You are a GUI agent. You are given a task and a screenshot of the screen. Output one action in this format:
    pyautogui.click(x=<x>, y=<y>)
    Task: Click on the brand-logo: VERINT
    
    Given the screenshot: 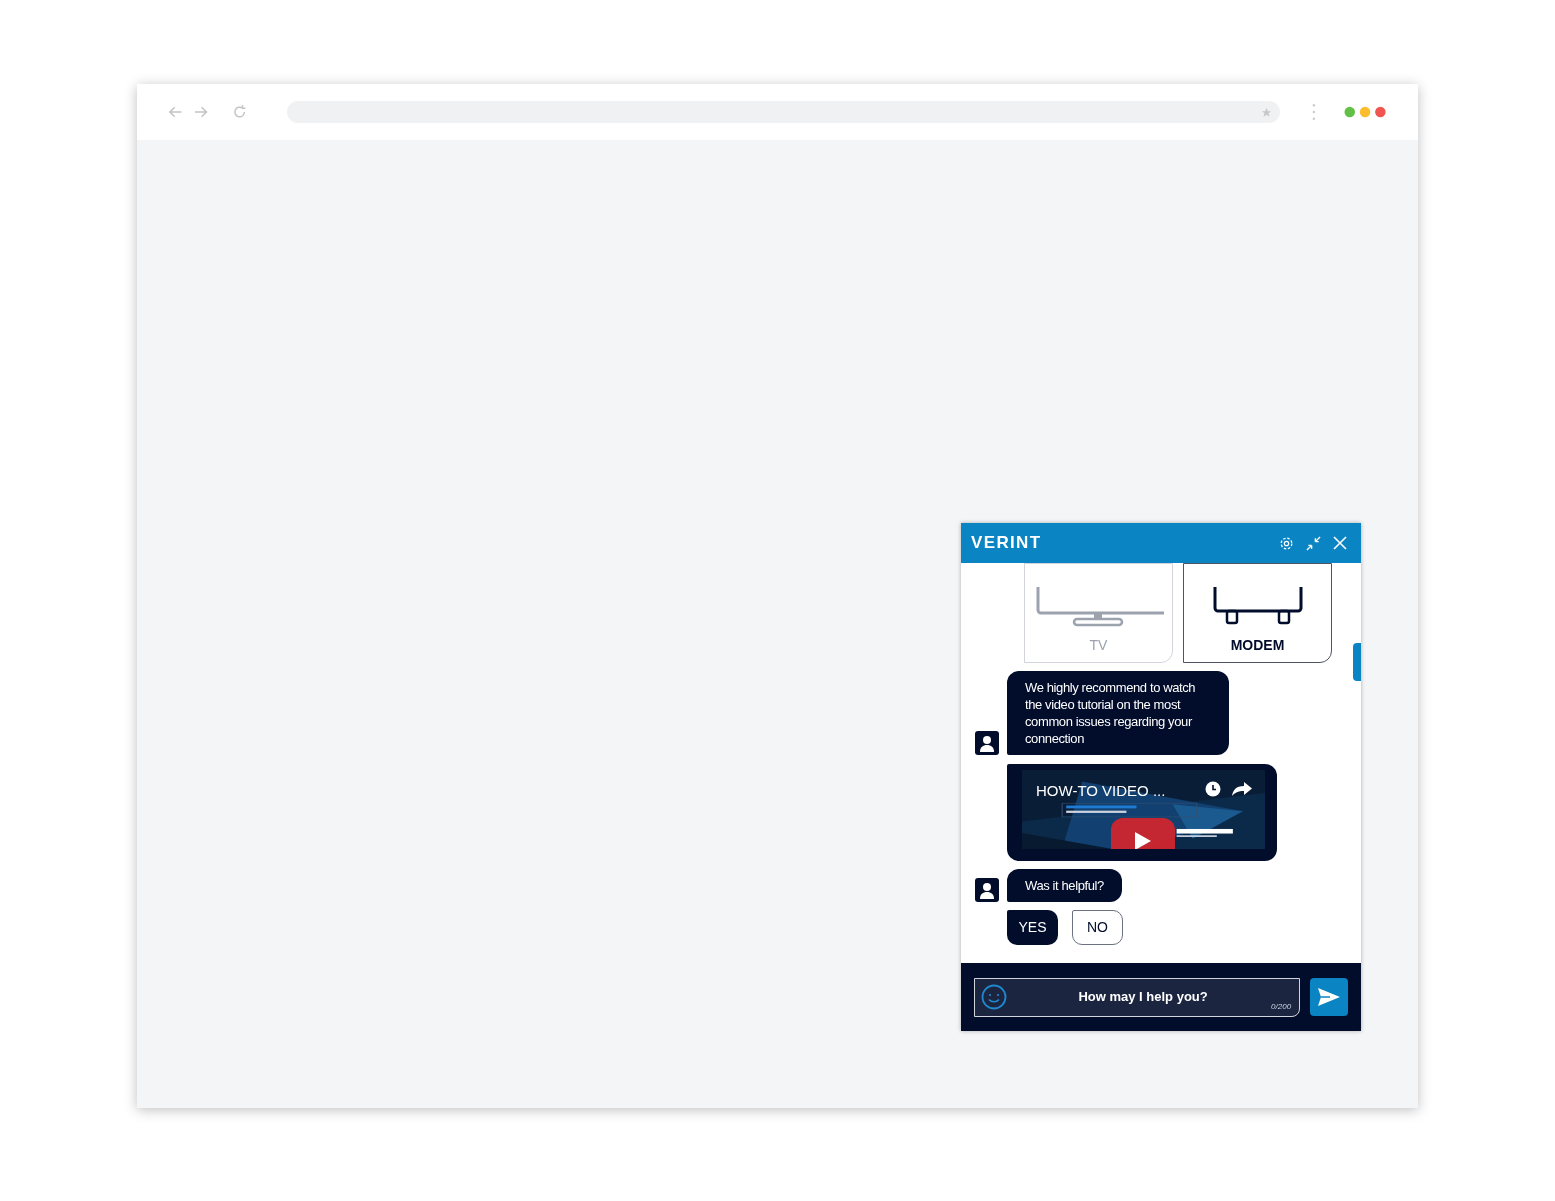 What is the action you would take?
    pyautogui.click(x=1006, y=543)
    